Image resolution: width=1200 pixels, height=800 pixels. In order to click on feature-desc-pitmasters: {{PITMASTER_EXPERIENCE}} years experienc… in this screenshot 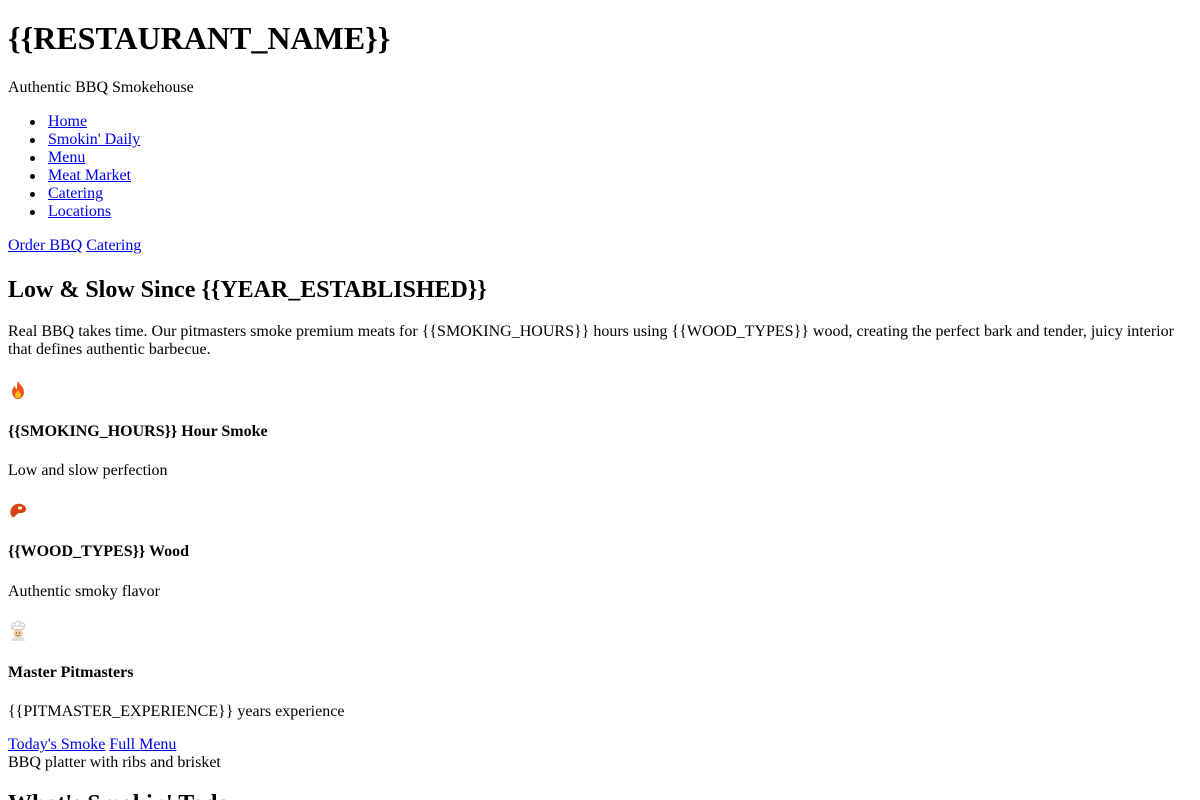, I will do `click(176, 711)`.